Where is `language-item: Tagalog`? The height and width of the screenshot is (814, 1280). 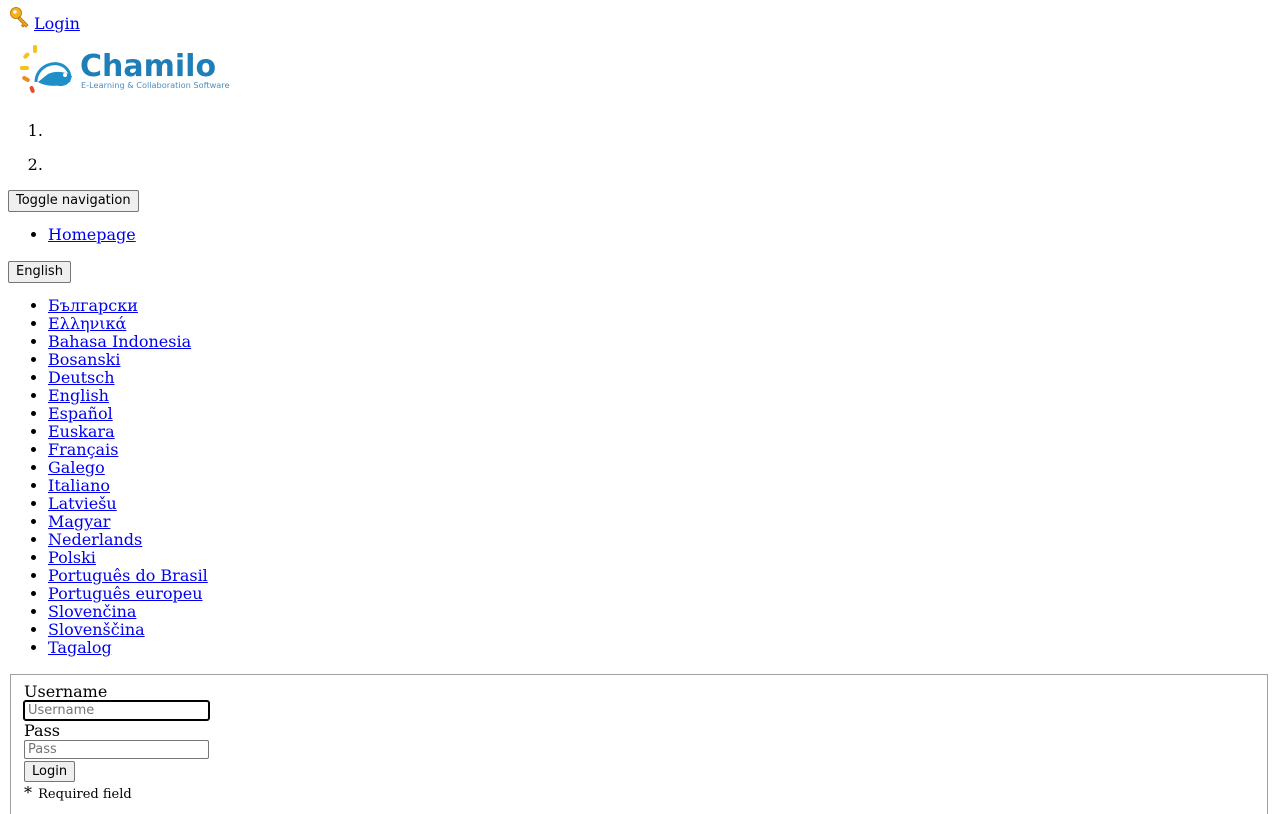
language-item: Tagalog is located at coordinates (128, 648).